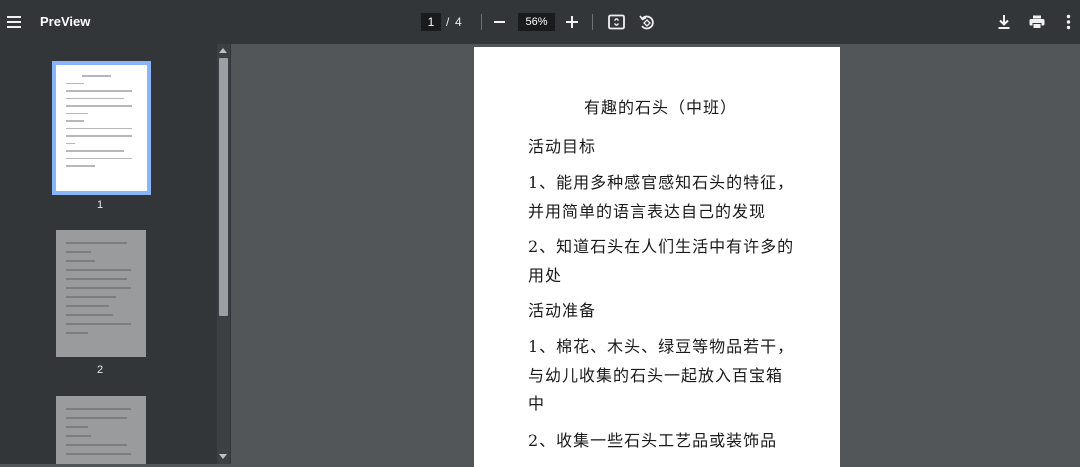  I want to click on zoom-input: 56%, so click(536, 22).